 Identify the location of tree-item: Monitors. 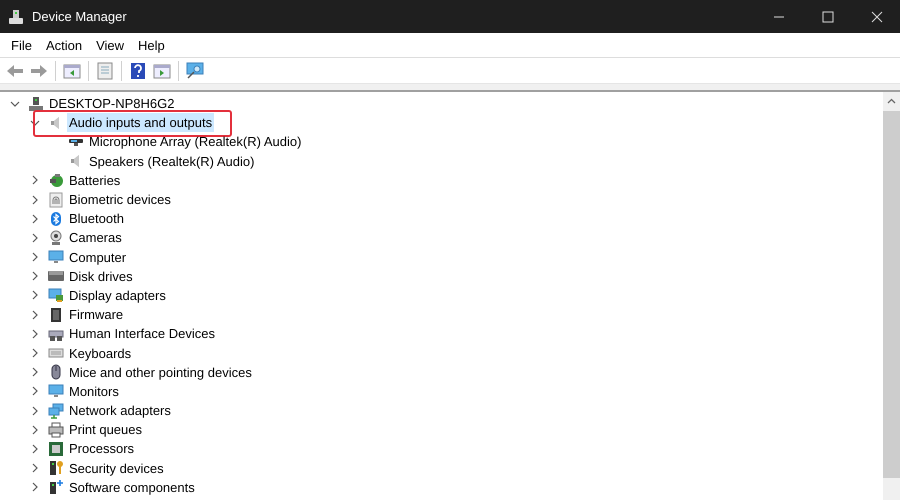
(94, 391).